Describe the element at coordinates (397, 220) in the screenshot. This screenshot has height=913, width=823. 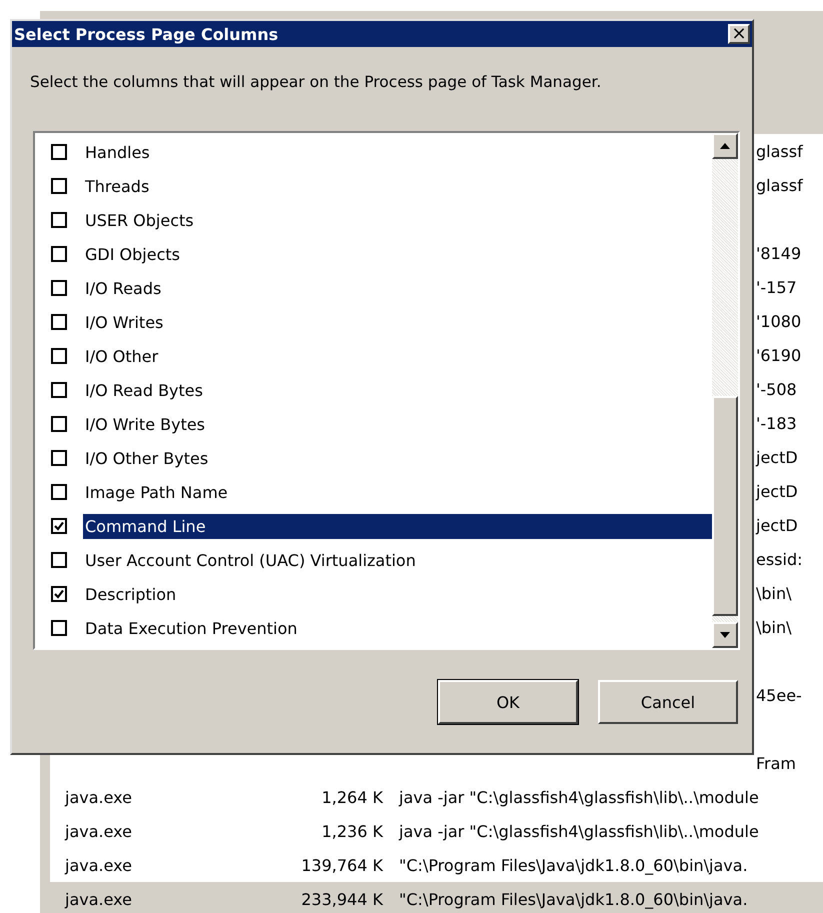
I see `list-item: USER Objects` at that location.